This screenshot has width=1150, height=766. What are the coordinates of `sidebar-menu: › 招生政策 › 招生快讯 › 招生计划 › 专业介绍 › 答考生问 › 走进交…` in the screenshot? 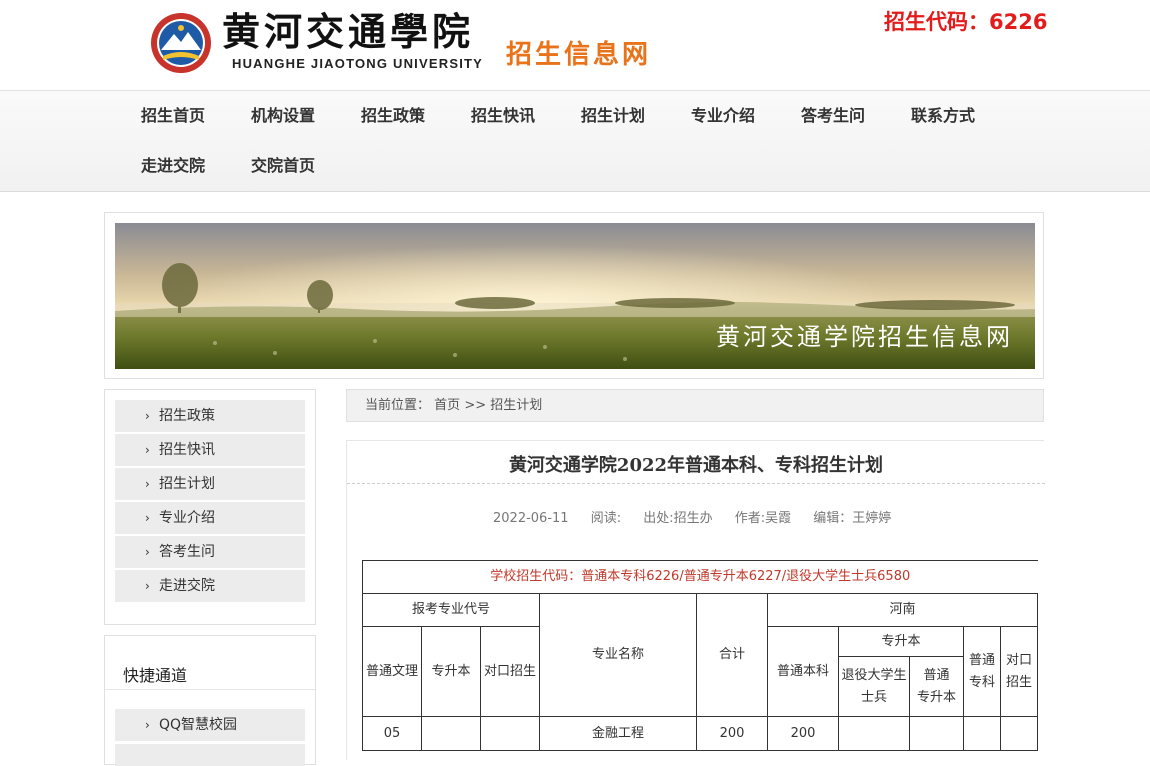 It's located at (210, 507).